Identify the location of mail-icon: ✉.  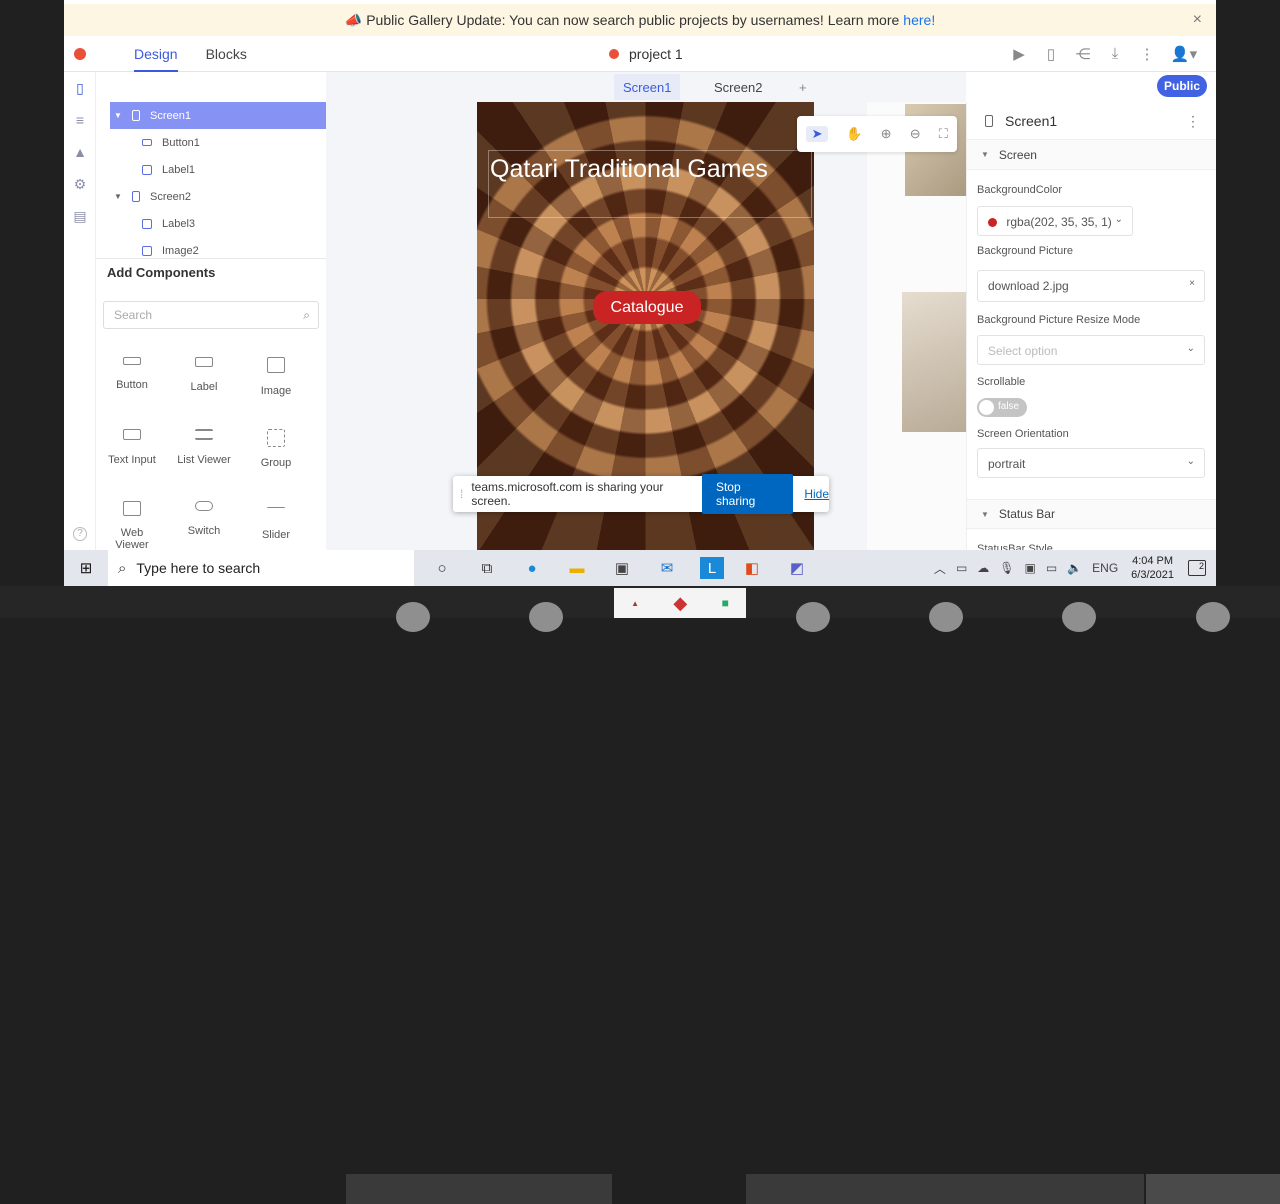
(667, 568).